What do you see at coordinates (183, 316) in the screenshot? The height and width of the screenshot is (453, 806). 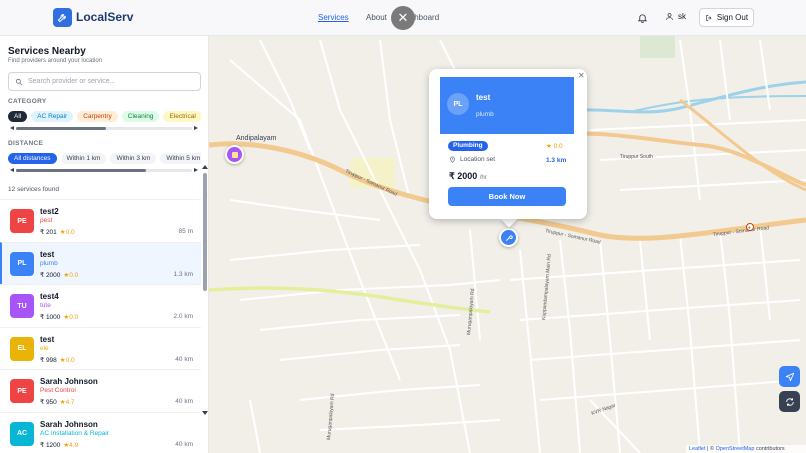 I see `service-distance: 2.0 km` at bounding box center [183, 316].